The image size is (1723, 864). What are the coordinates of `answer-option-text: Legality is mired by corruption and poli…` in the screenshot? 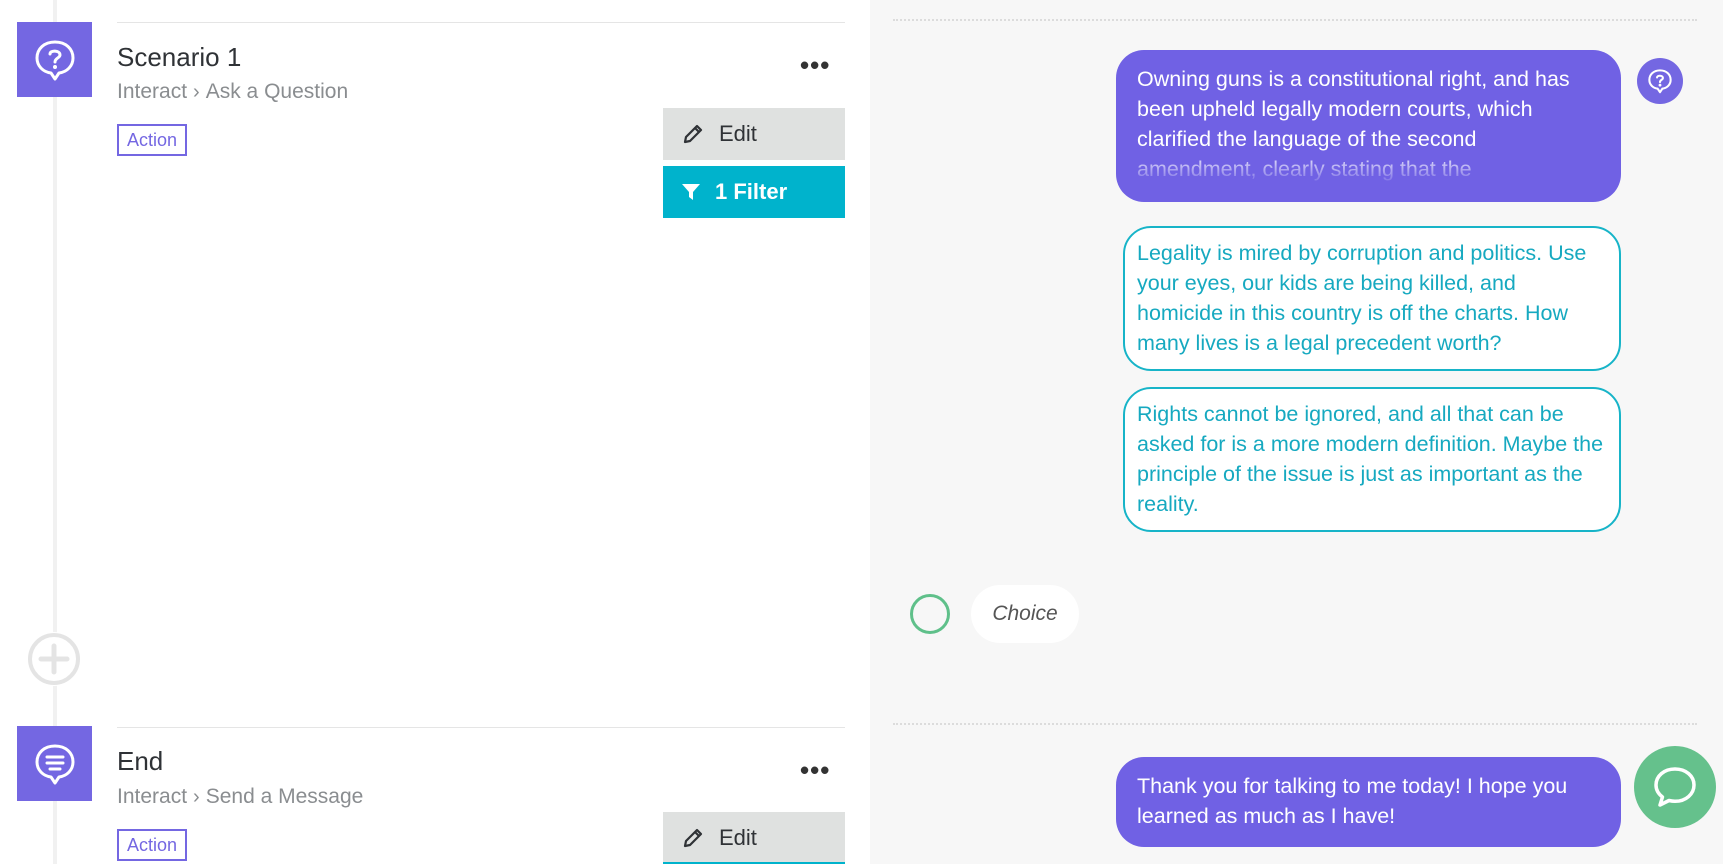 It's located at (1362, 298).